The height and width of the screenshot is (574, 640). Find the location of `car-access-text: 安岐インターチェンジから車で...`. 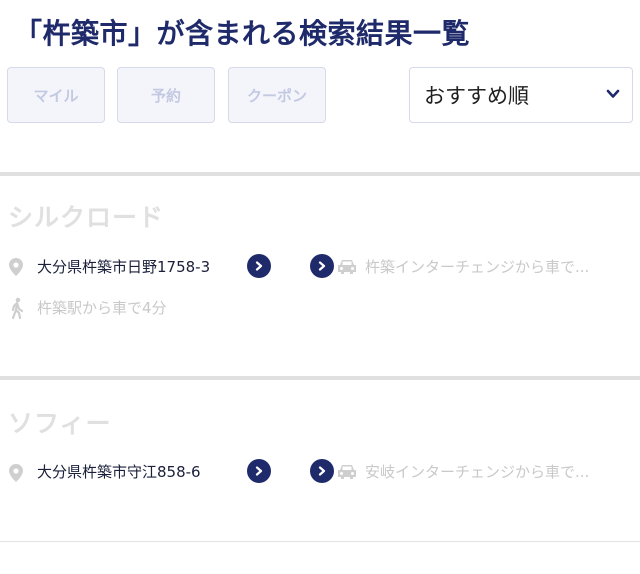

car-access-text: 安岐インターチェンジから車で... is located at coordinates (477, 472).